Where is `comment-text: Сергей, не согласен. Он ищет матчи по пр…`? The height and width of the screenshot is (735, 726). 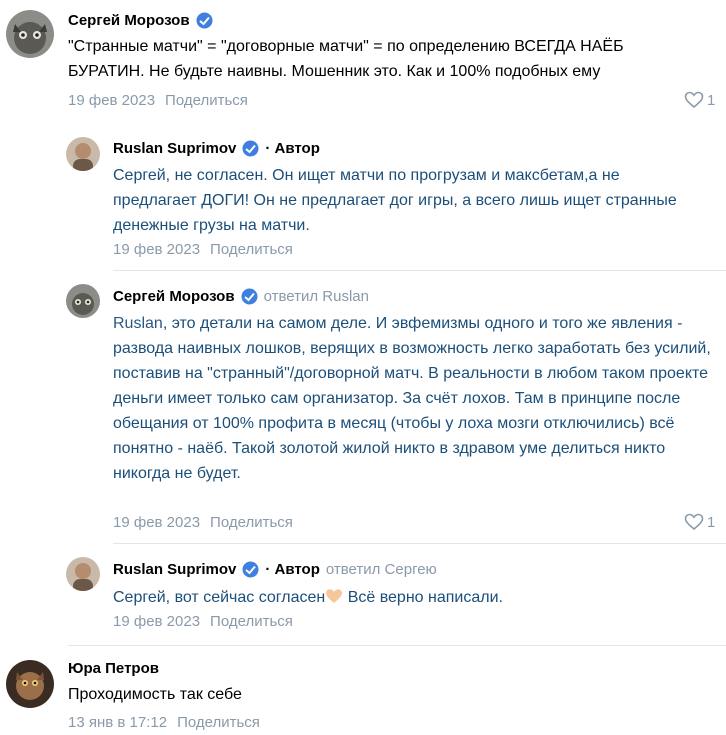 comment-text: Сергей, не согласен. Он ищет матчи по пр… is located at coordinates (395, 200).